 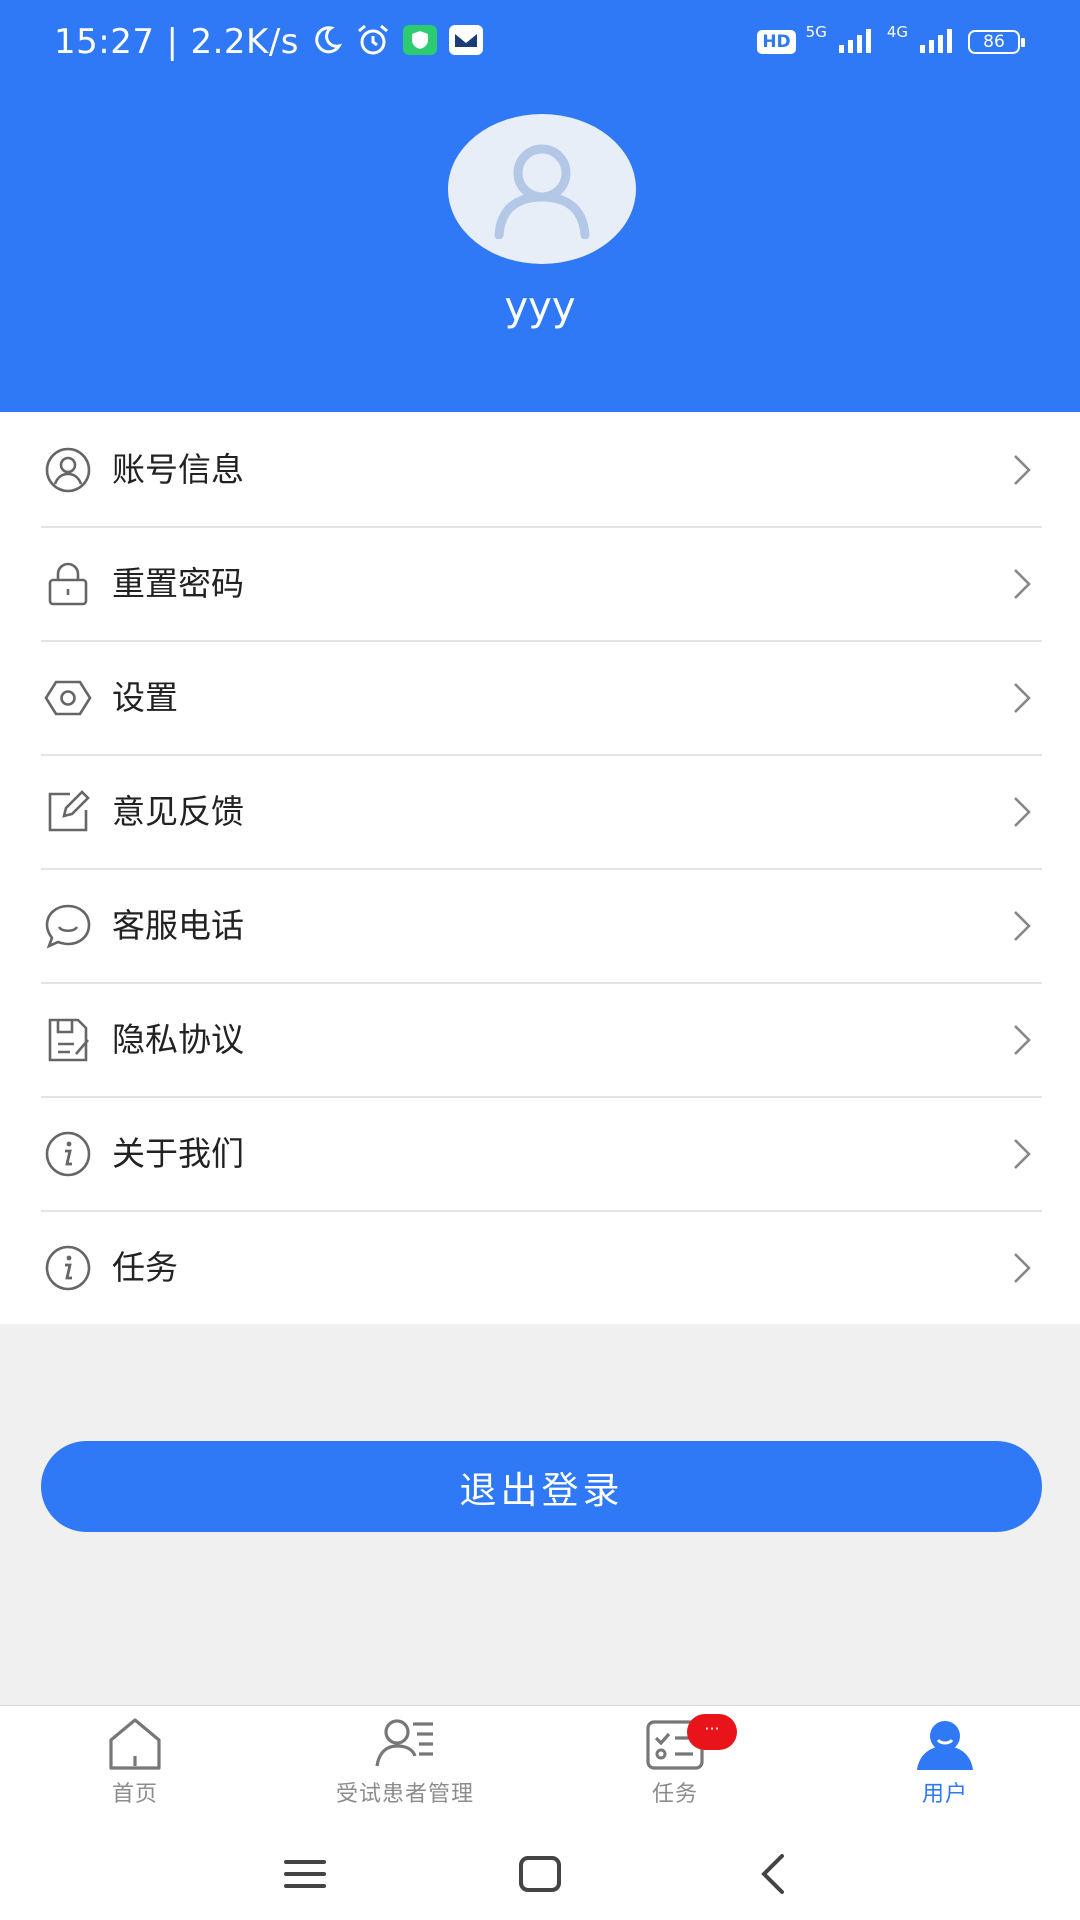 I want to click on mail-app-icon, so click(x=466, y=42).